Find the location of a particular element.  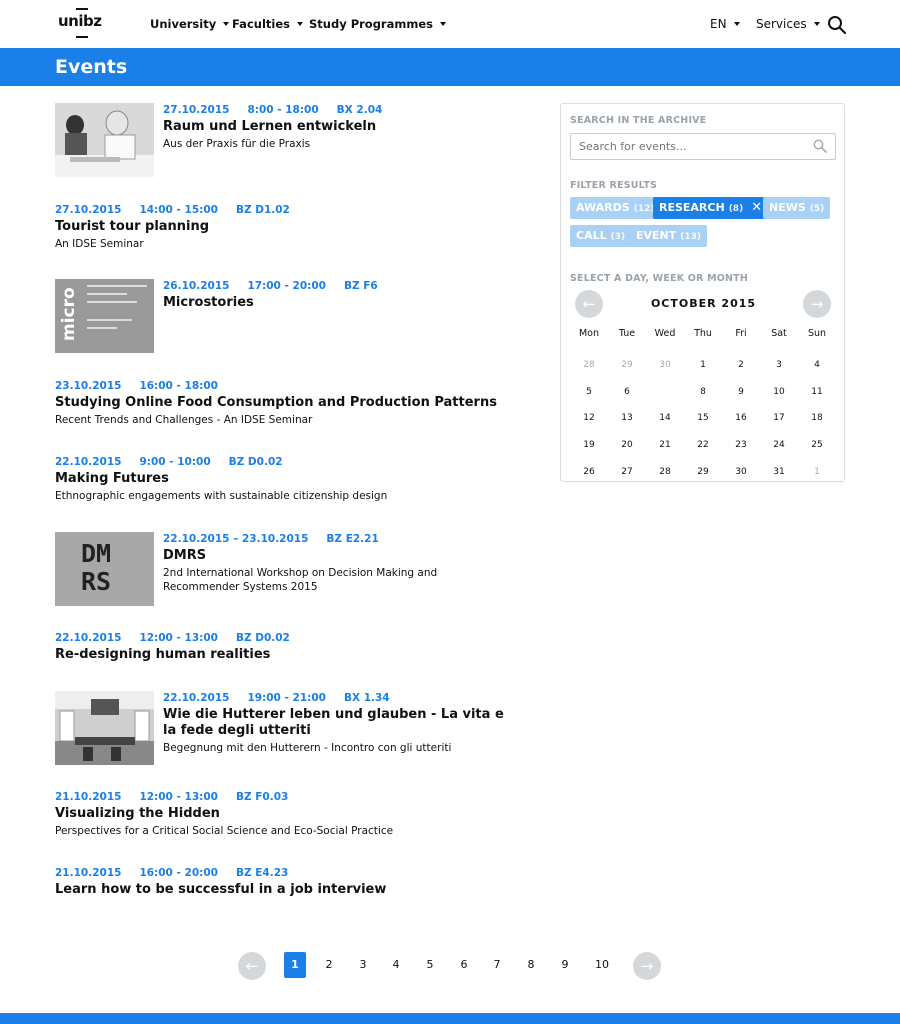

calendar-week-row: 12 13 14 15 16 17 18 is located at coordinates (703, 419).